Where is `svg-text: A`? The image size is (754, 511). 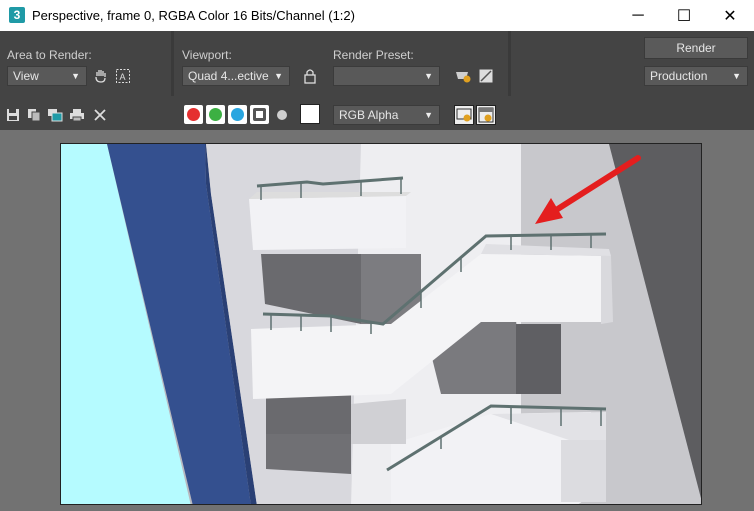
svg-text: A is located at coordinates (123, 77).